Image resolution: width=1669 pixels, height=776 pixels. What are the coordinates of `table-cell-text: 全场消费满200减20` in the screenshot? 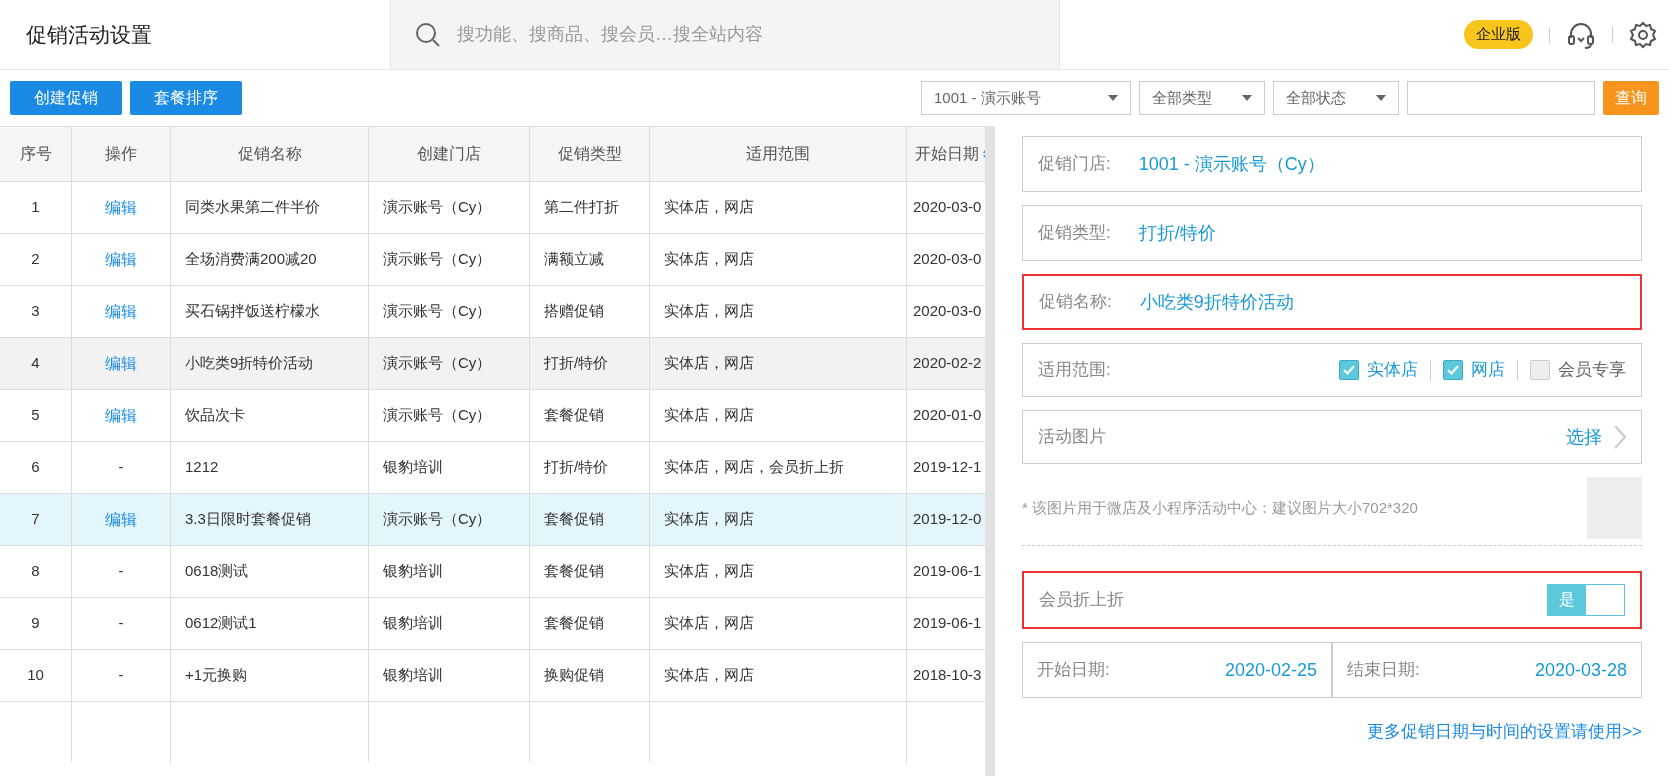 It's located at (251, 259).